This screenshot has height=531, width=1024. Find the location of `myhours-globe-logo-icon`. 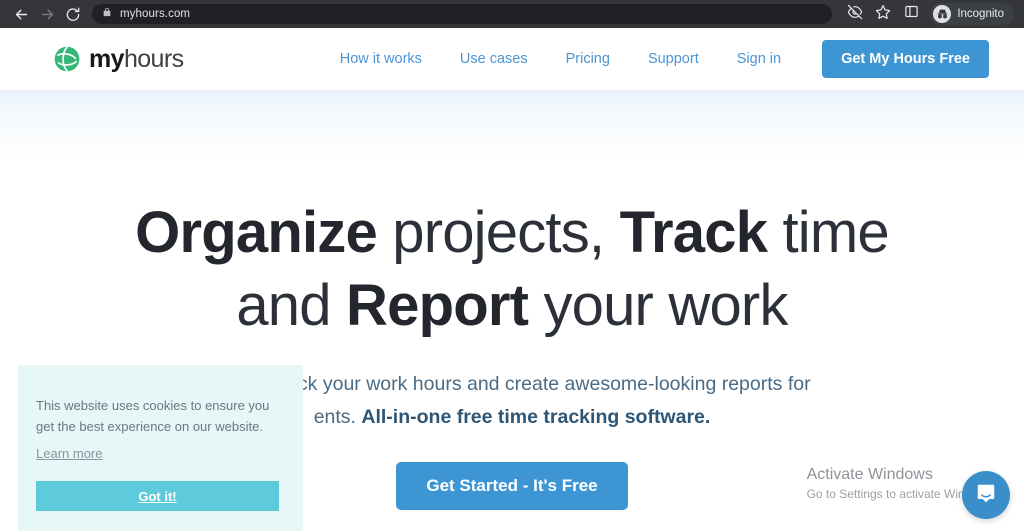

myhours-globe-logo-icon is located at coordinates (67, 59).